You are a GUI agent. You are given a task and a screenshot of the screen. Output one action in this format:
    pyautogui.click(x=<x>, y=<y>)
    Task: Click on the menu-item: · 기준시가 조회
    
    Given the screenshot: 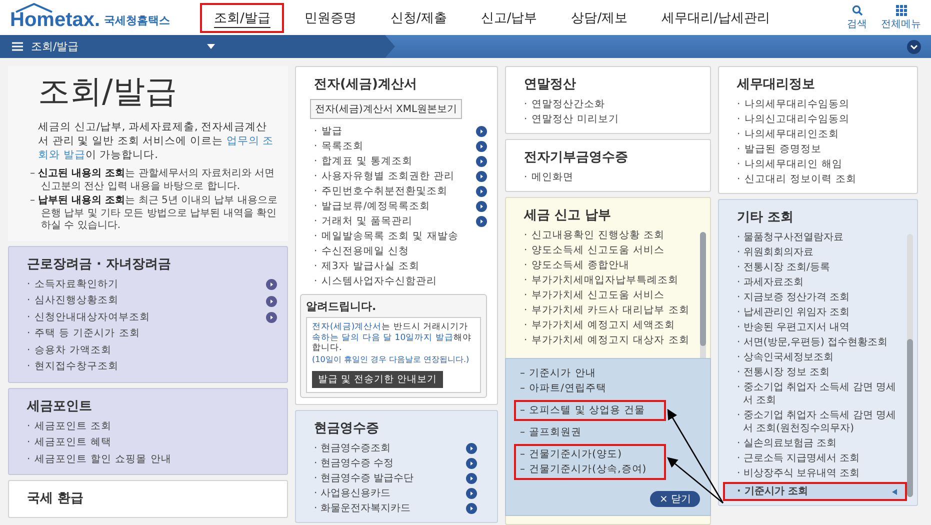 What is the action you would take?
    pyautogui.click(x=815, y=491)
    